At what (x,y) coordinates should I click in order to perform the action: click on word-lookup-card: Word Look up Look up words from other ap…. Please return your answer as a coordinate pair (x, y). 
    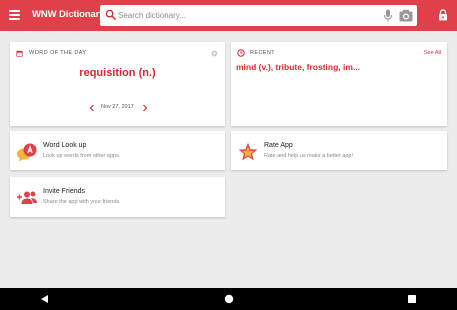
    Looking at the image, I should click on (117, 150).